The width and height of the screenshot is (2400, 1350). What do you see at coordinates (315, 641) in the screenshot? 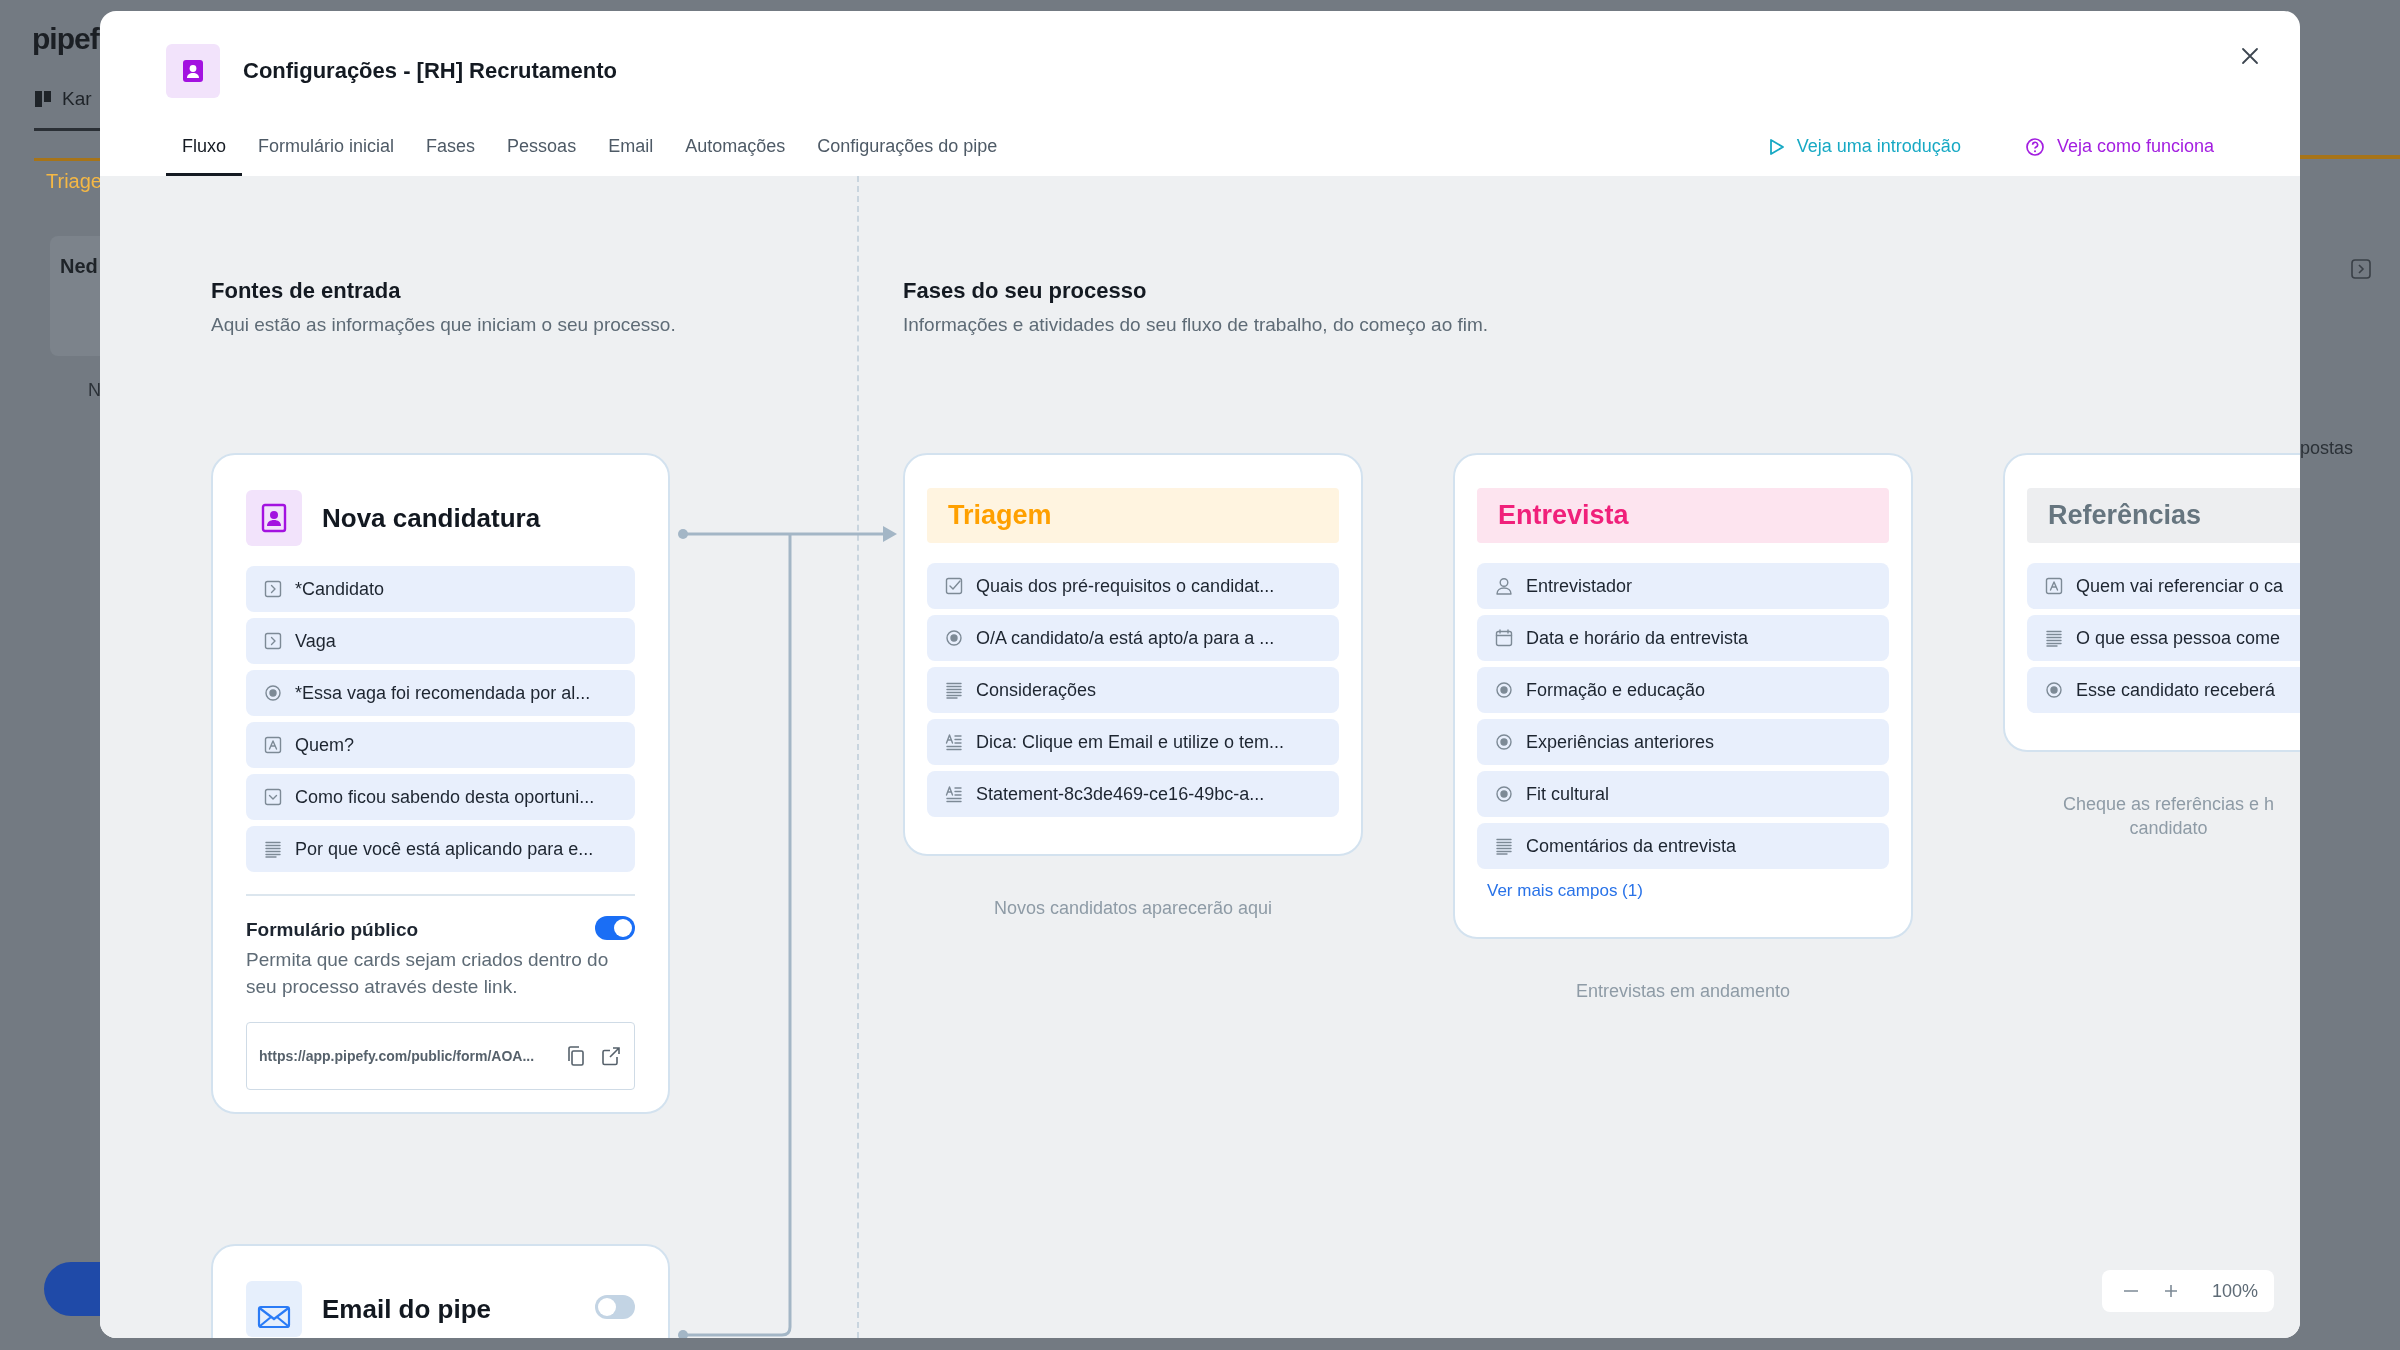
I see `field-label: Vaga` at bounding box center [315, 641].